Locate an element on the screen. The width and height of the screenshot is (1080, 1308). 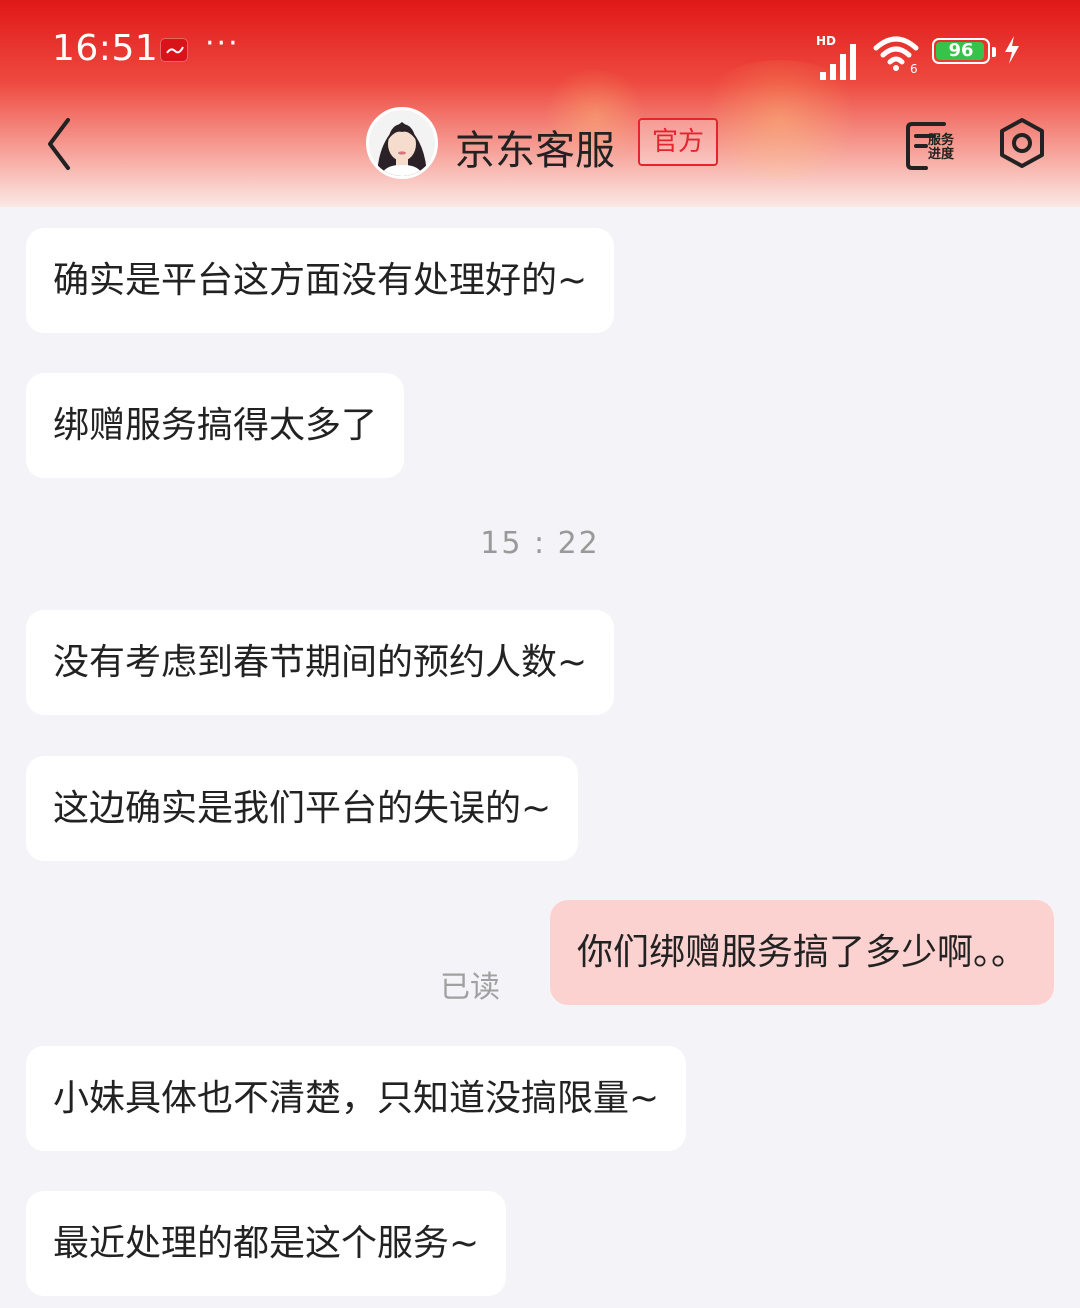
svg-text: 6 is located at coordinates (914, 68).